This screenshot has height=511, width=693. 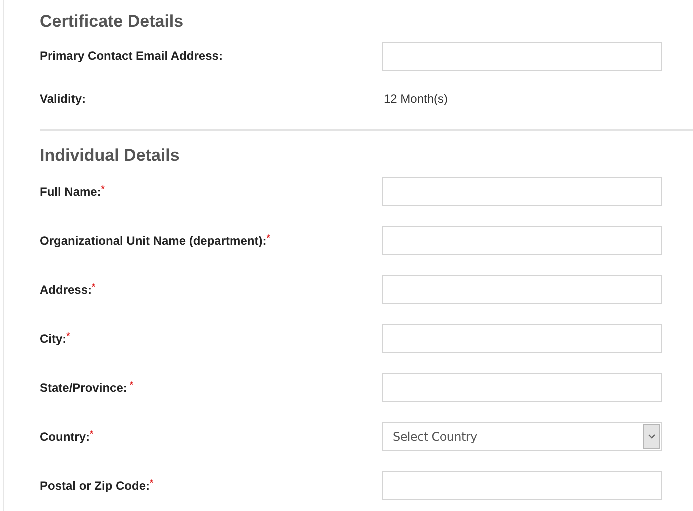 What do you see at coordinates (651, 436) in the screenshot?
I see `dropdown-caret-icon` at bounding box center [651, 436].